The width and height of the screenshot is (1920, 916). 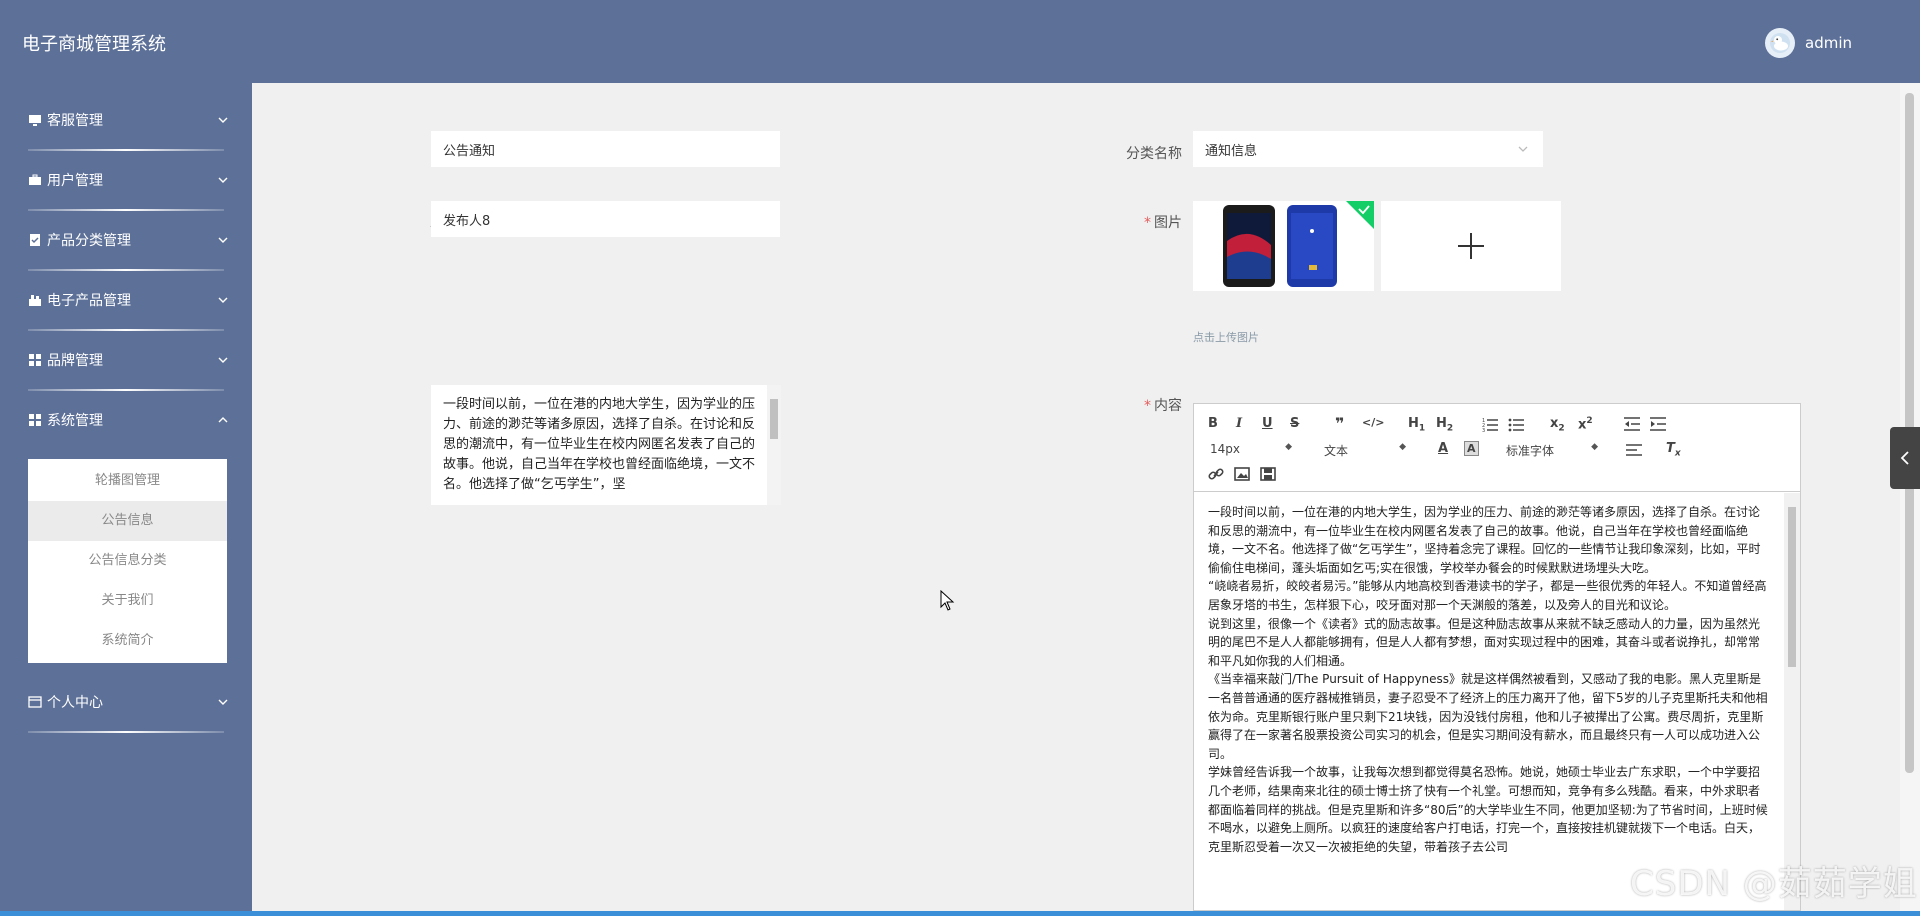 I want to click on card-icon, so click(x=35, y=702).